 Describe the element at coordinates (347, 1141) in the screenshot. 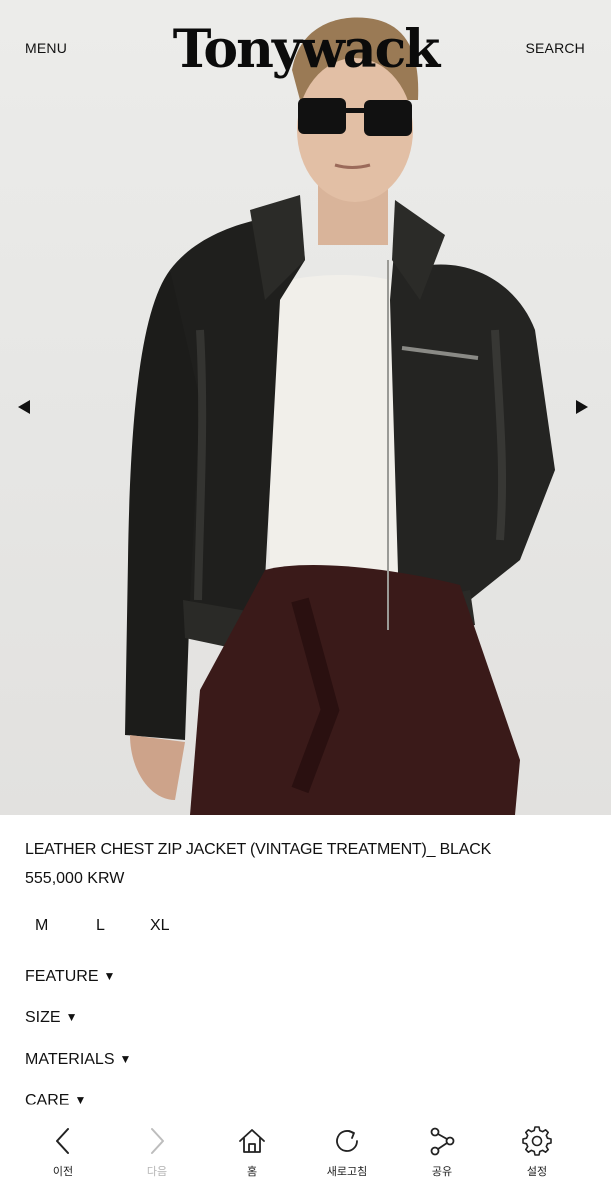

I see `refresh-icon` at that location.